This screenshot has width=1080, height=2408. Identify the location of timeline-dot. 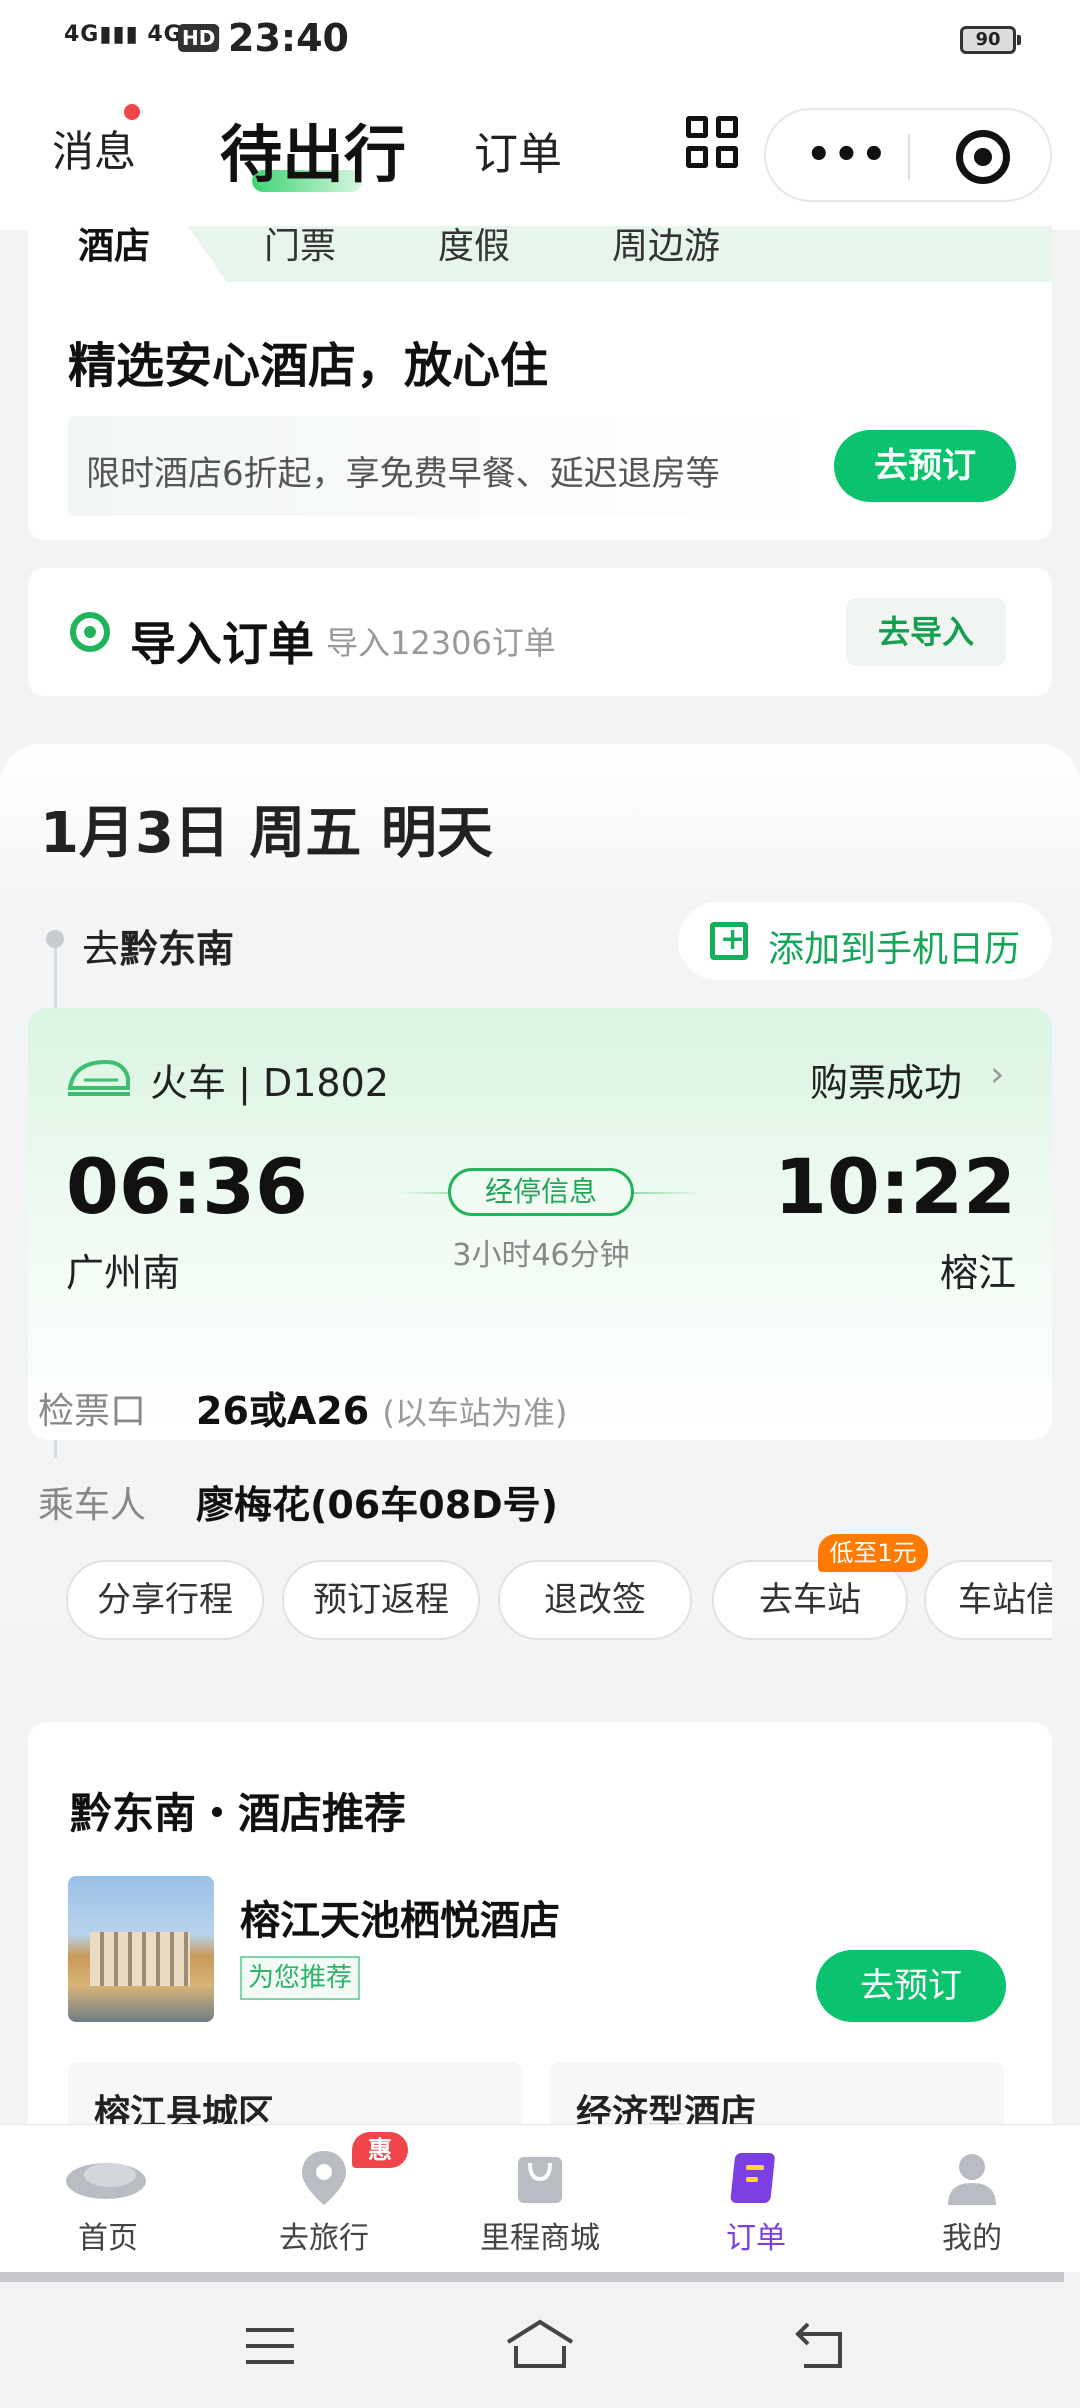
(55, 939).